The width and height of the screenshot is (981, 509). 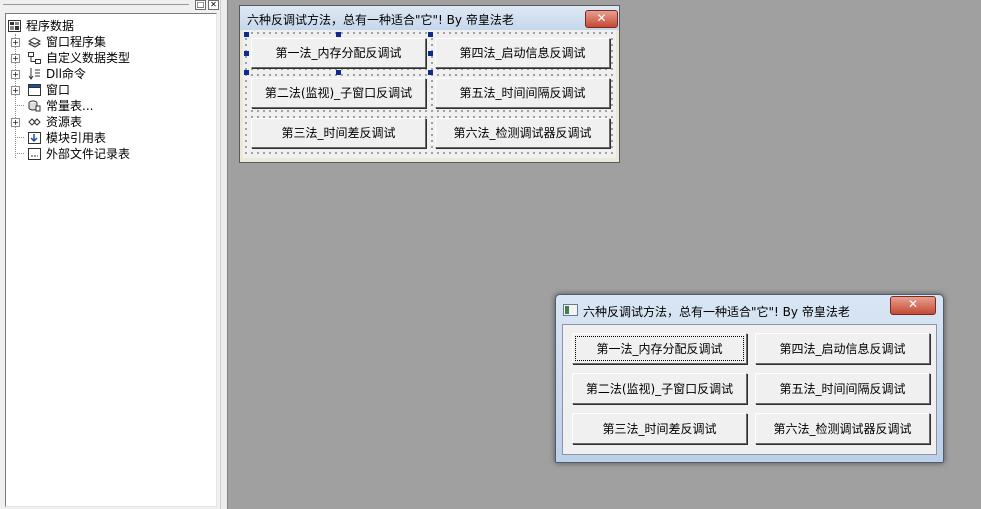 What do you see at coordinates (716, 312) in the screenshot?
I see `runtime-window-title: 六种反调试方法，总有一种适合"它"! By 帝皇法老` at bounding box center [716, 312].